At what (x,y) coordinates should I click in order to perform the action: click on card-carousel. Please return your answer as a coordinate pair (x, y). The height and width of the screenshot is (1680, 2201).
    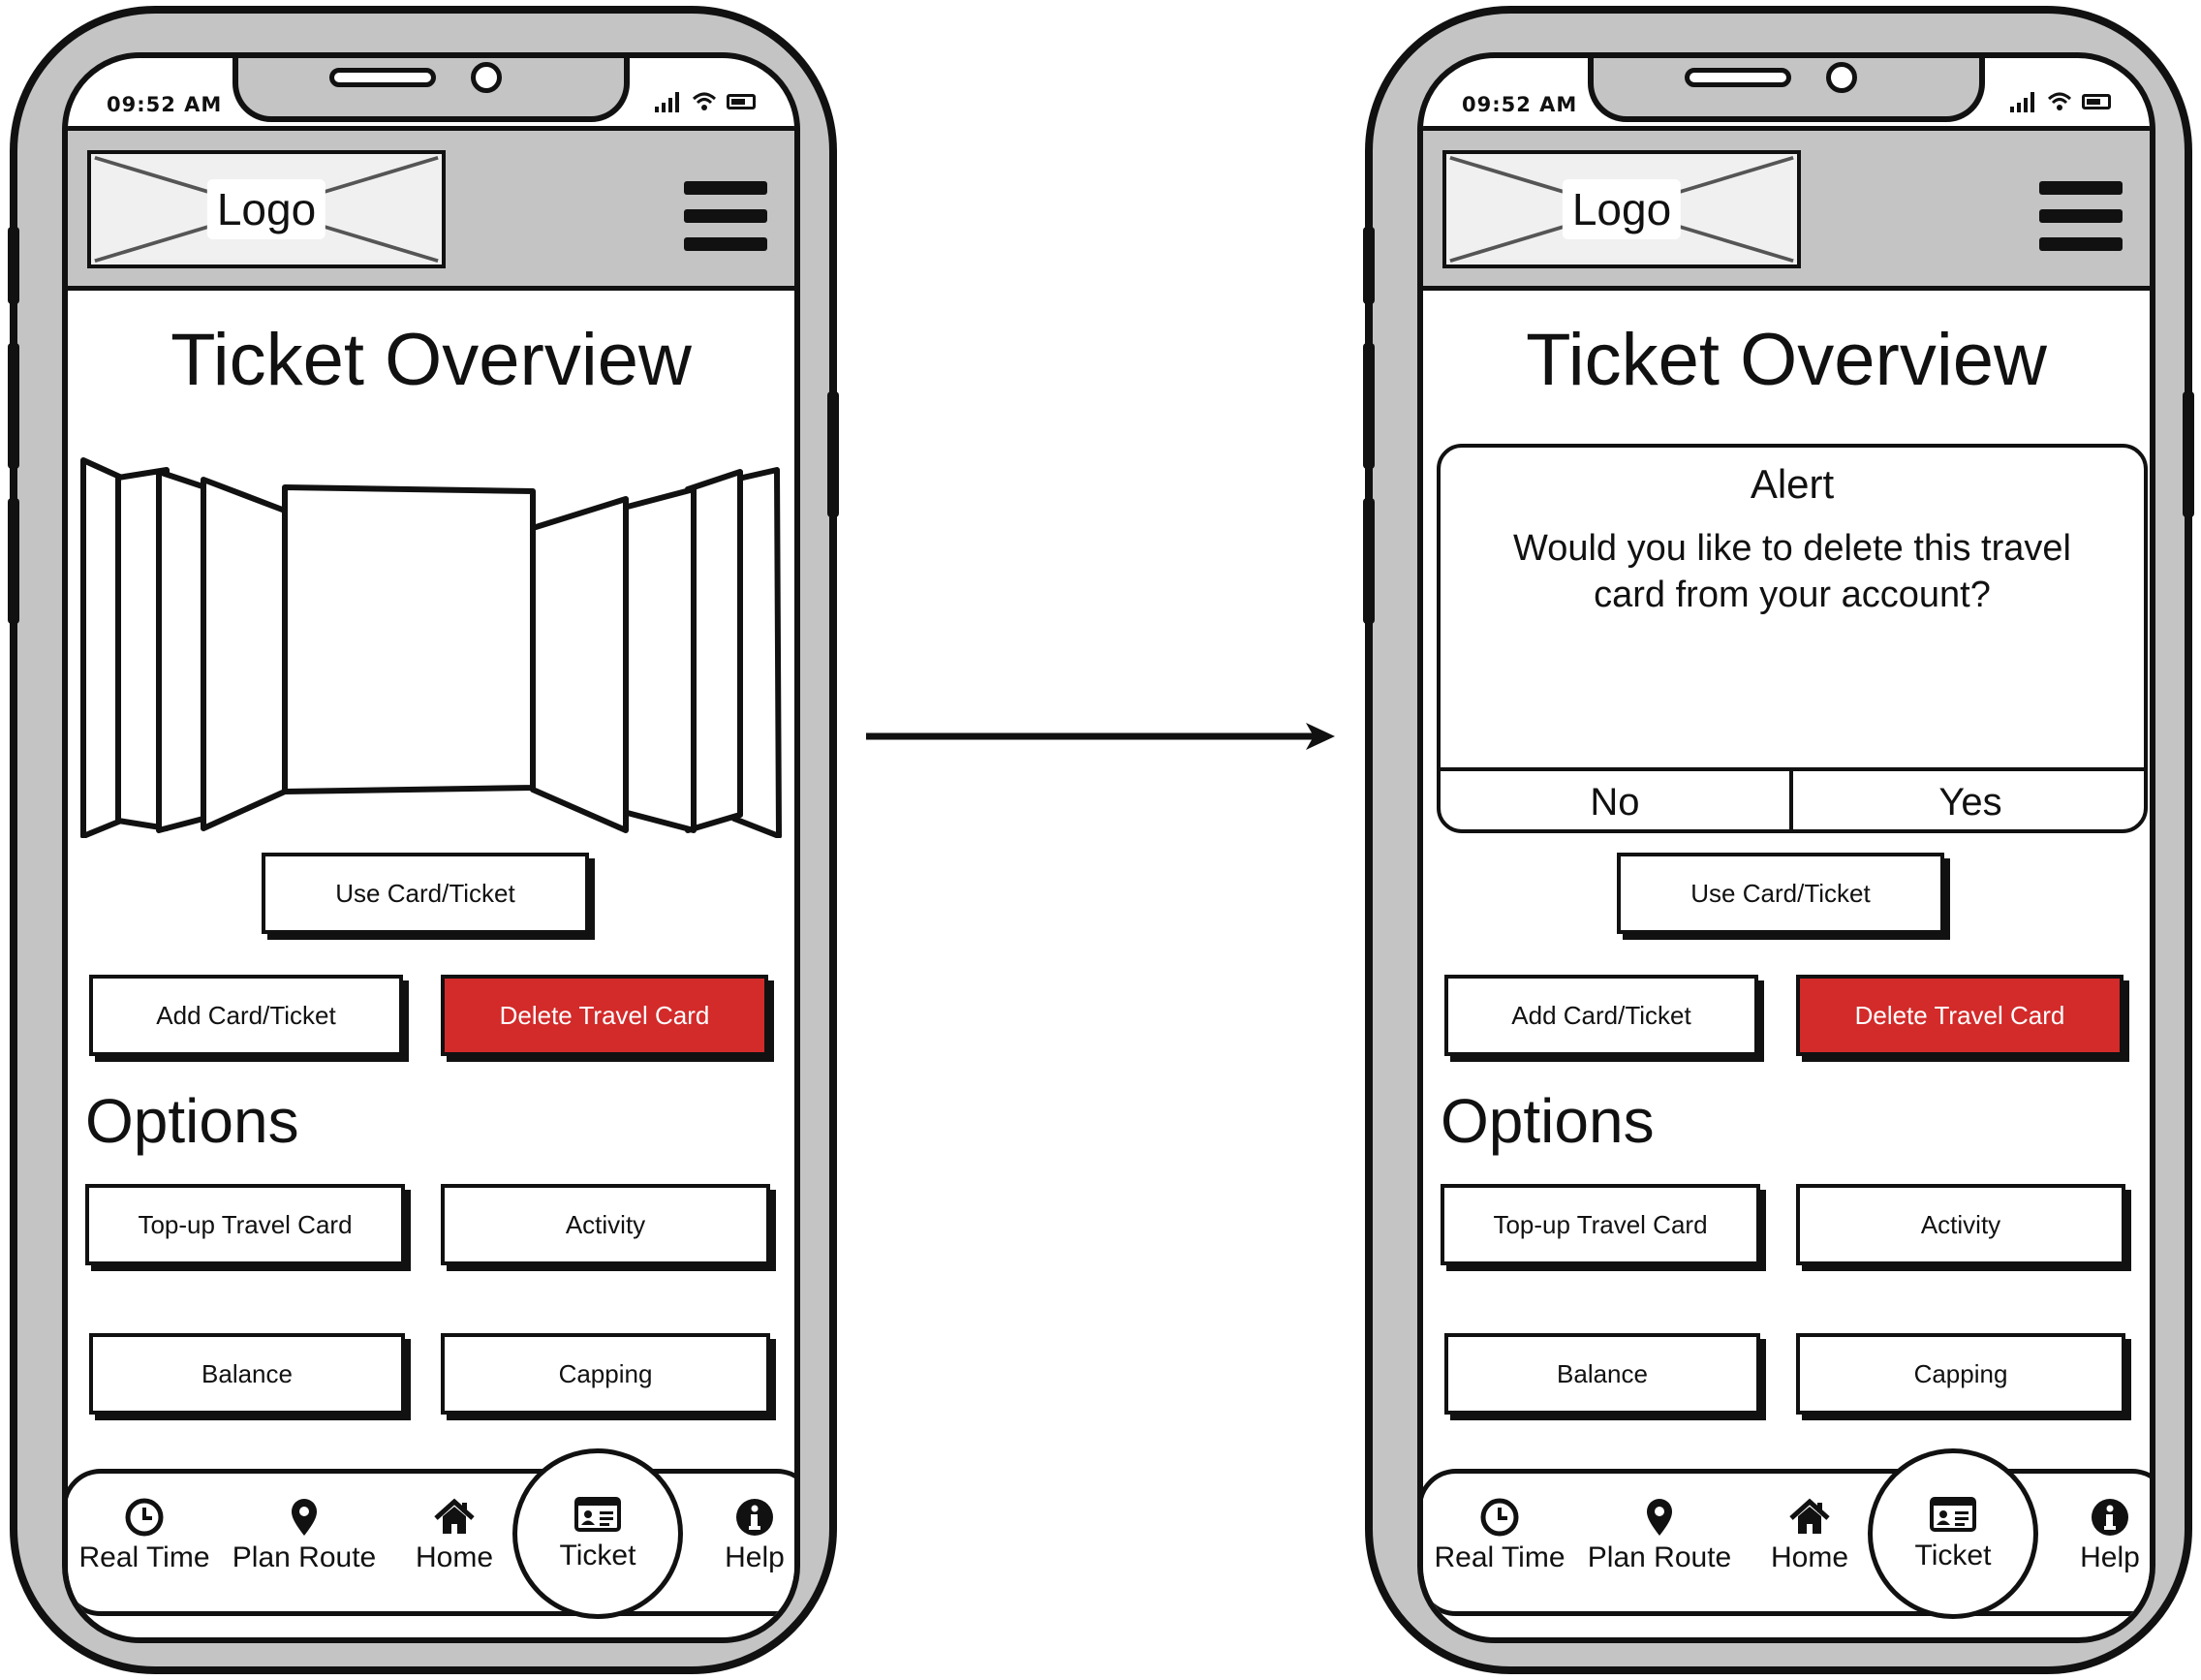
    Looking at the image, I should click on (431, 644).